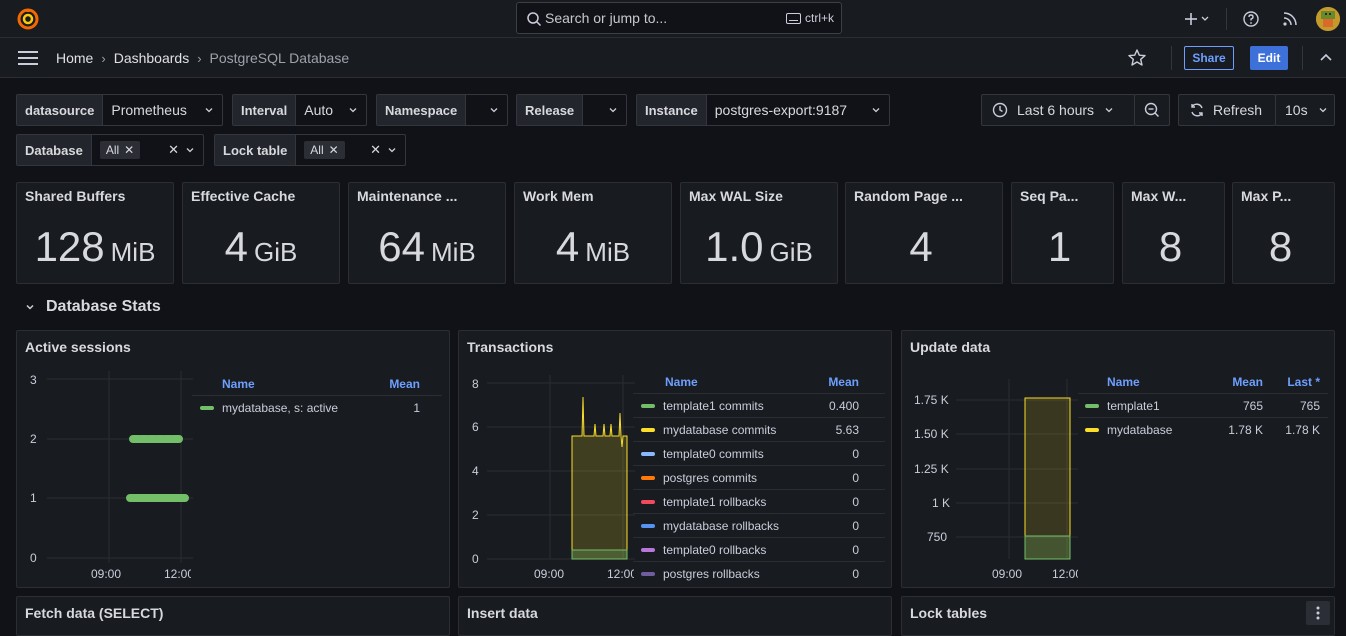 This screenshot has width=1346, height=636. I want to click on breadcrumb-home: Home, so click(74, 58).